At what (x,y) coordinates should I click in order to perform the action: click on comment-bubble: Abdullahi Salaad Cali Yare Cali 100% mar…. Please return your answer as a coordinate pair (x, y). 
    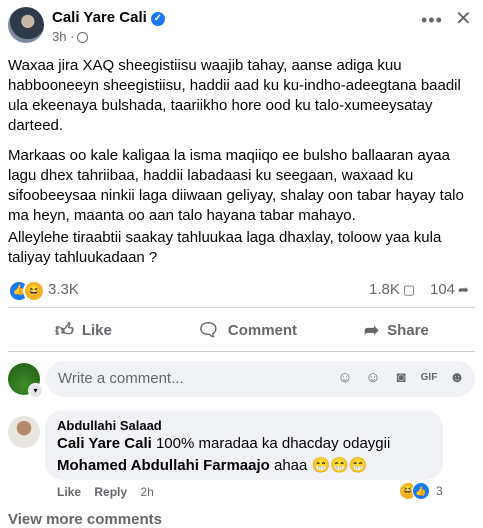
    Looking at the image, I should click on (244, 445).